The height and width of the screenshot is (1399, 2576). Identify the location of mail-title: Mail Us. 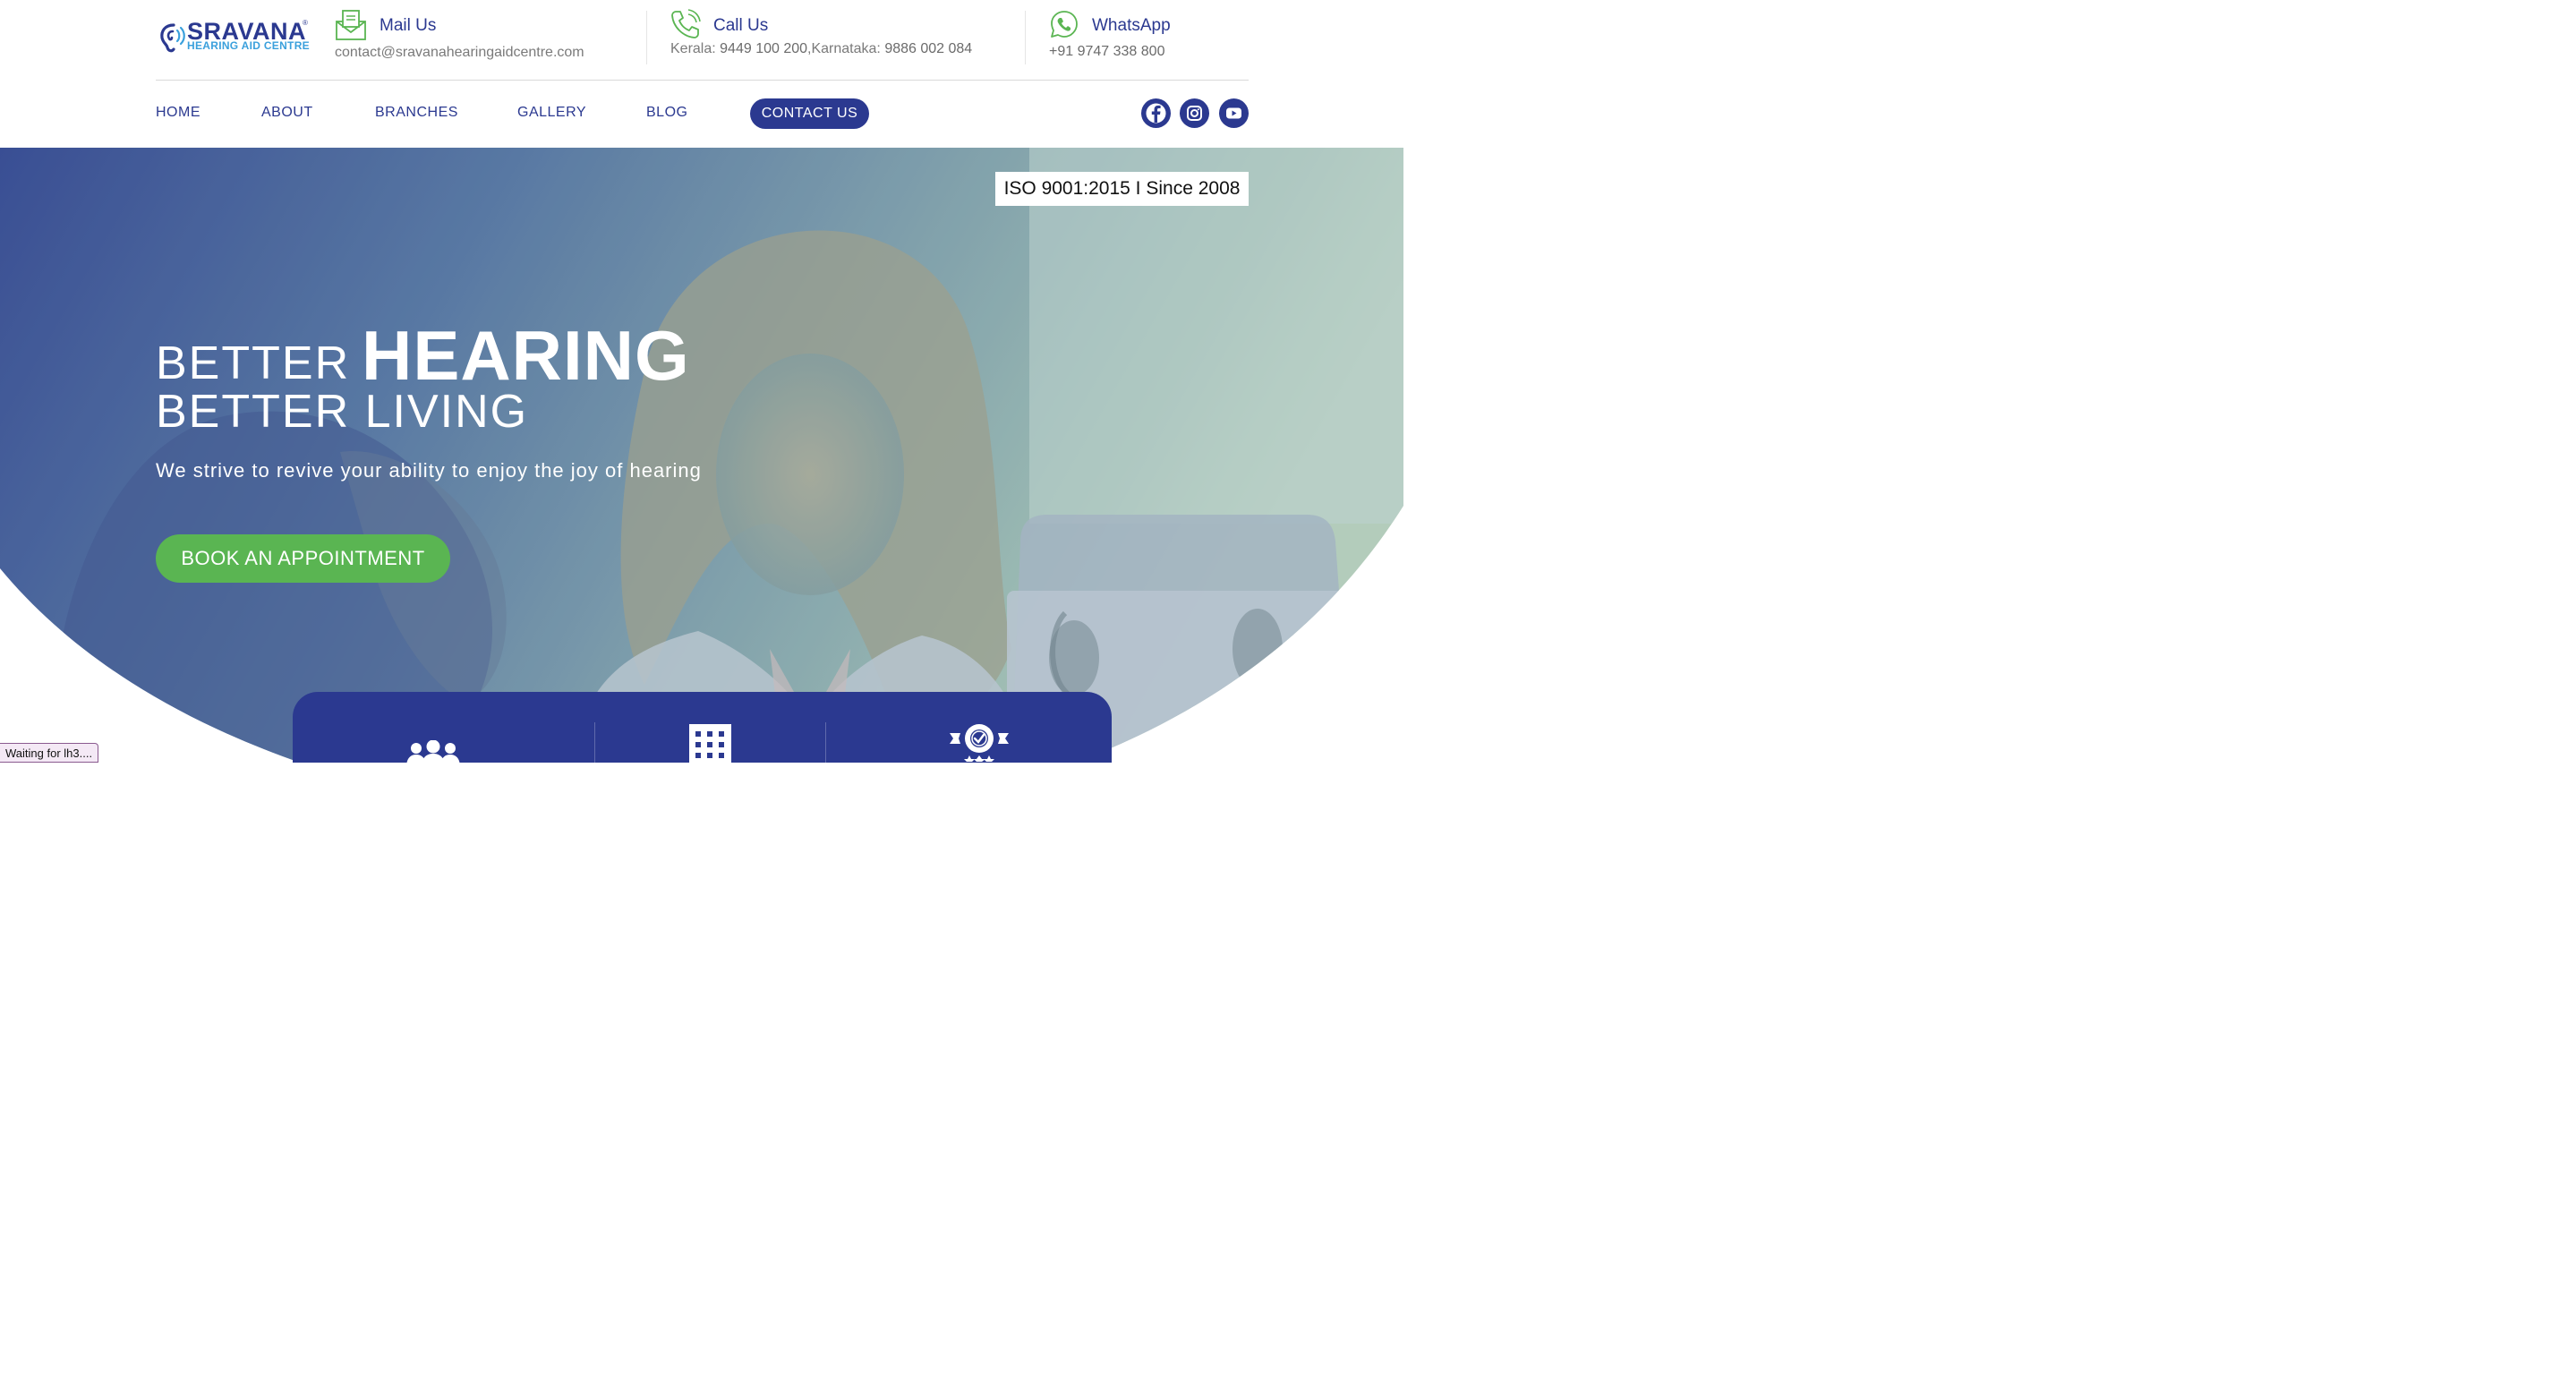
(408, 25).